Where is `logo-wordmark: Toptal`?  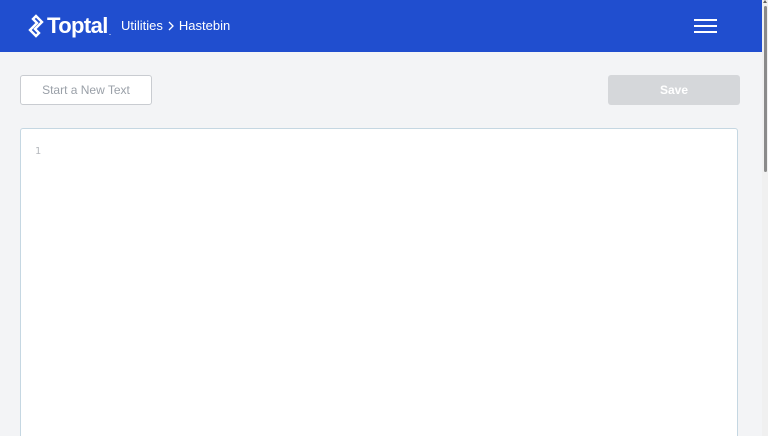
logo-wordmark: Toptal is located at coordinates (77, 25).